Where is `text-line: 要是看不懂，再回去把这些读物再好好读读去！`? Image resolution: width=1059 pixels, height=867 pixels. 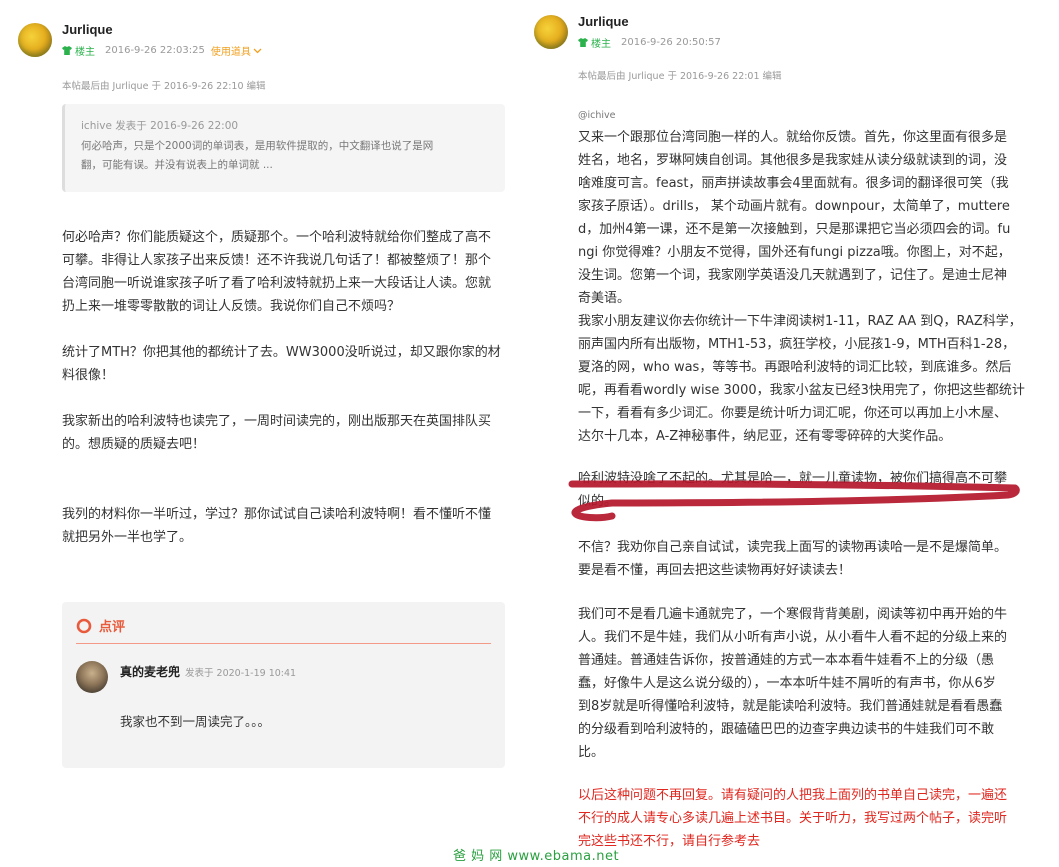 text-line: 要是看不懂，再回去把这些读物再好好读读去！ is located at coordinates (715, 570).